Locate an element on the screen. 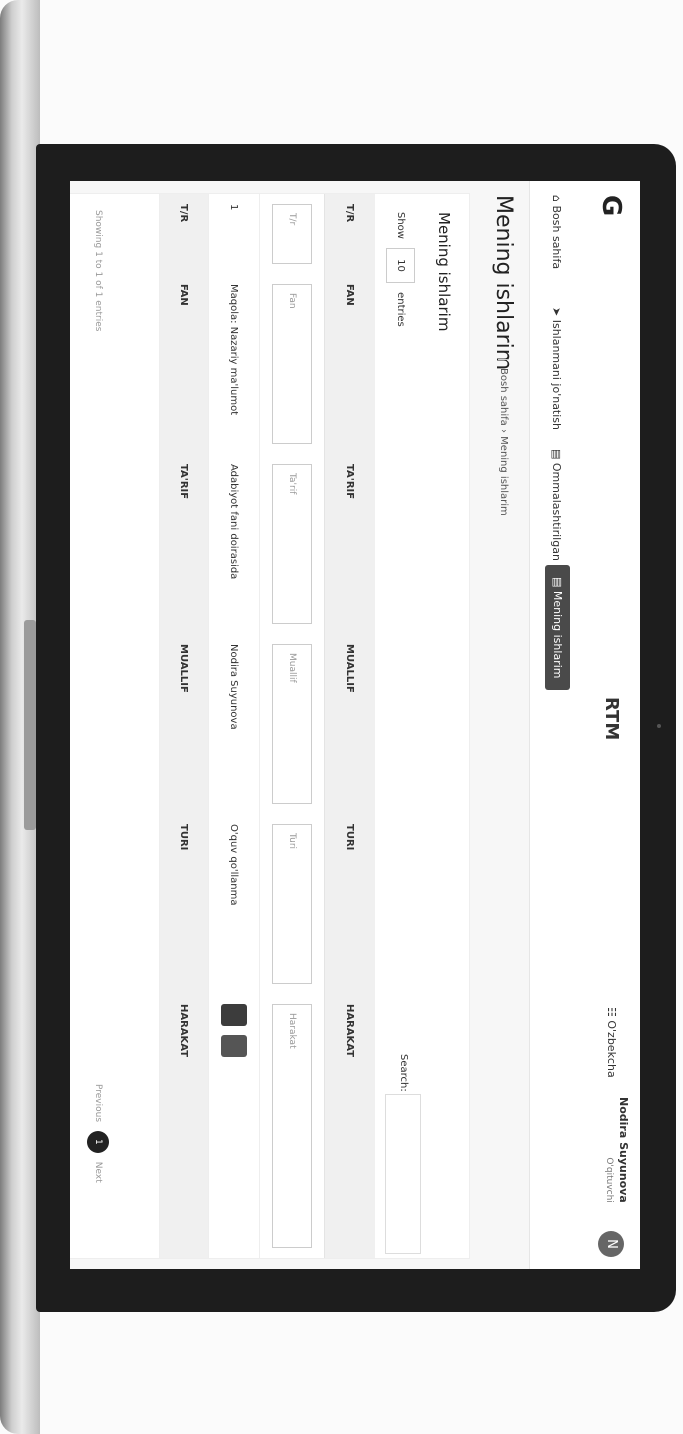 The image size is (683, 1434). next-button: Next is located at coordinates (98, 1172).